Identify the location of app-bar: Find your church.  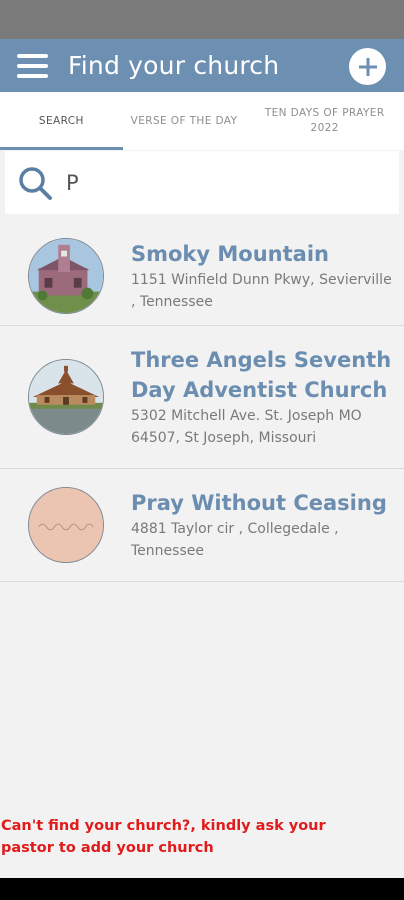
(202, 65).